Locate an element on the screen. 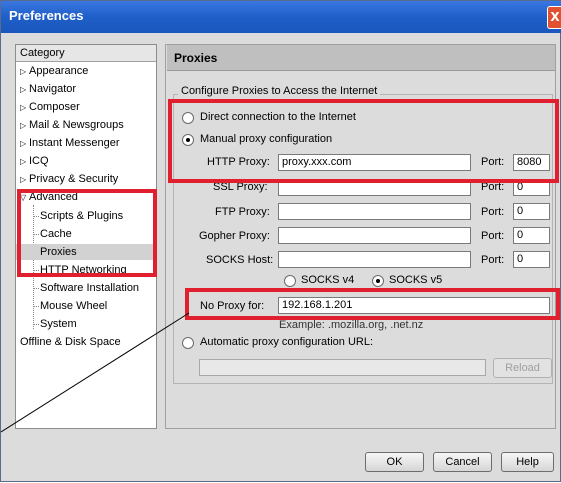 Image resolution: width=561 pixels, height=483 pixels. gopher-port-label: Port: is located at coordinates (493, 236).